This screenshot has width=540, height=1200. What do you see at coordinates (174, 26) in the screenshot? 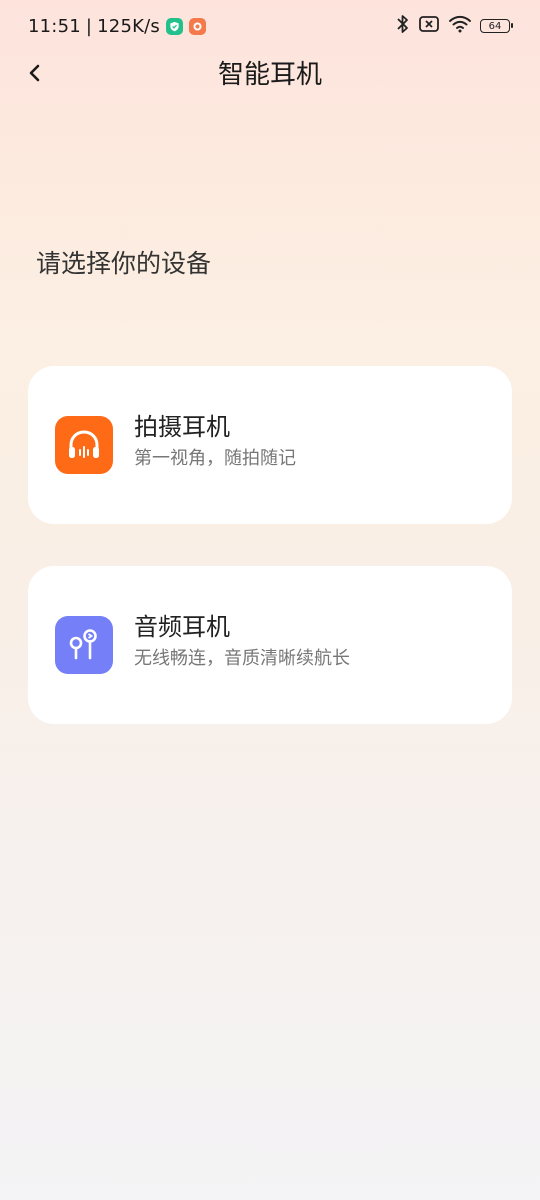
I see `shield-app-icon` at bounding box center [174, 26].